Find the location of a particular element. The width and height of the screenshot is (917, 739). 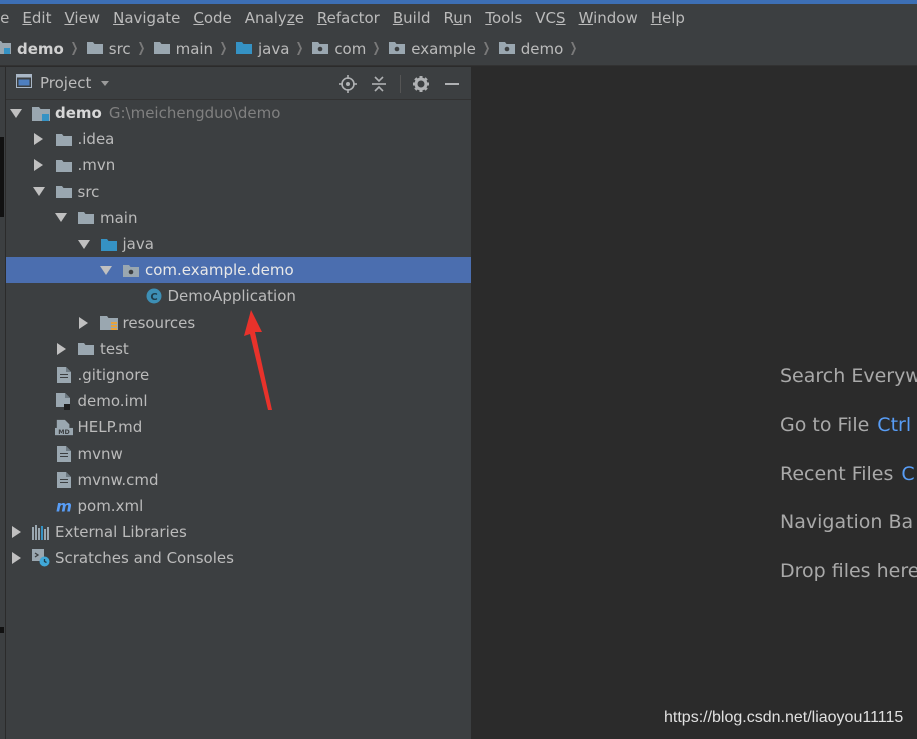

menu-item: le is located at coordinates (4, 18).